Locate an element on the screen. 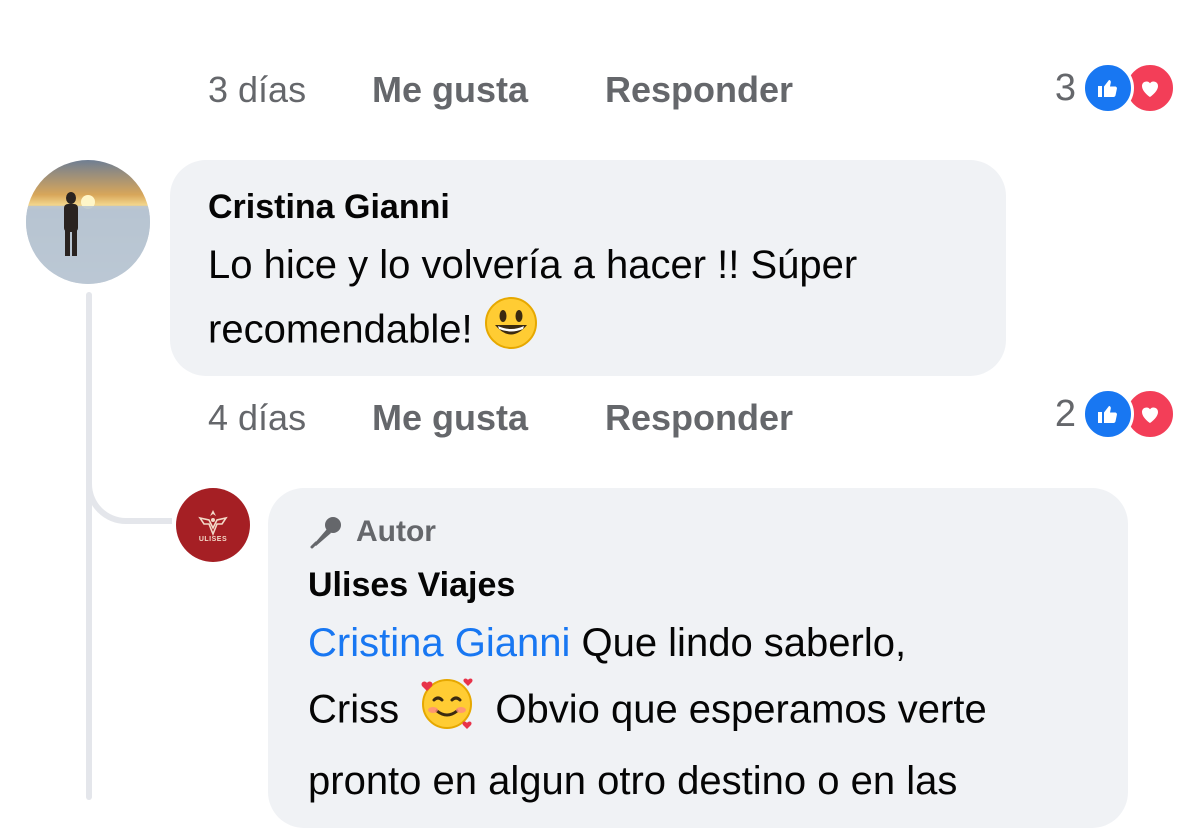 The height and width of the screenshot is (828, 1200). author-badge: Autor is located at coordinates (372, 532).